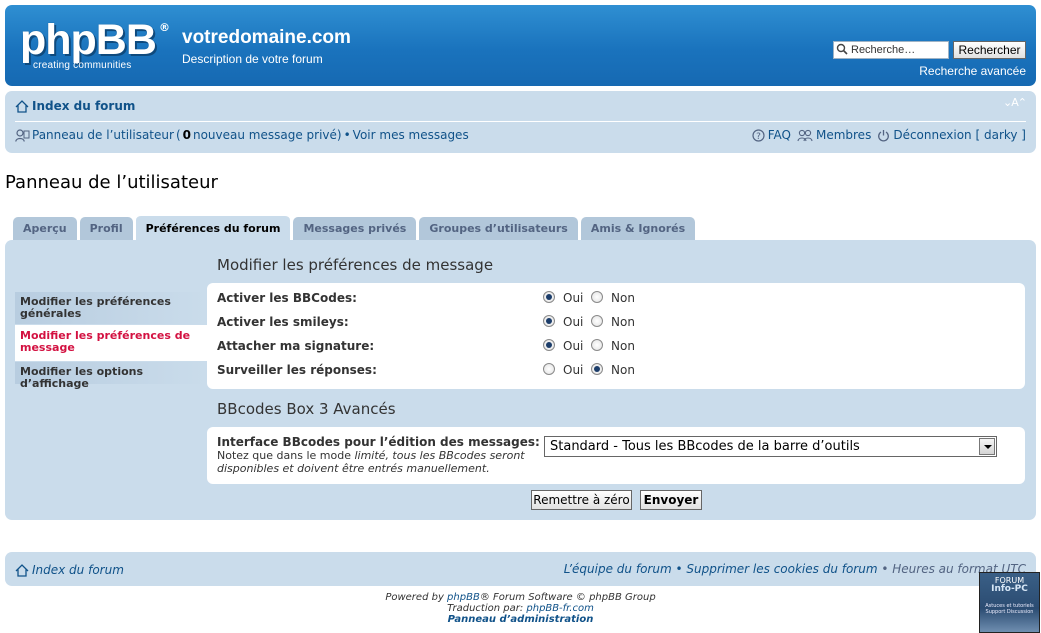  What do you see at coordinates (266, 37) in the screenshot?
I see `site-title: votredomaine.com` at bounding box center [266, 37].